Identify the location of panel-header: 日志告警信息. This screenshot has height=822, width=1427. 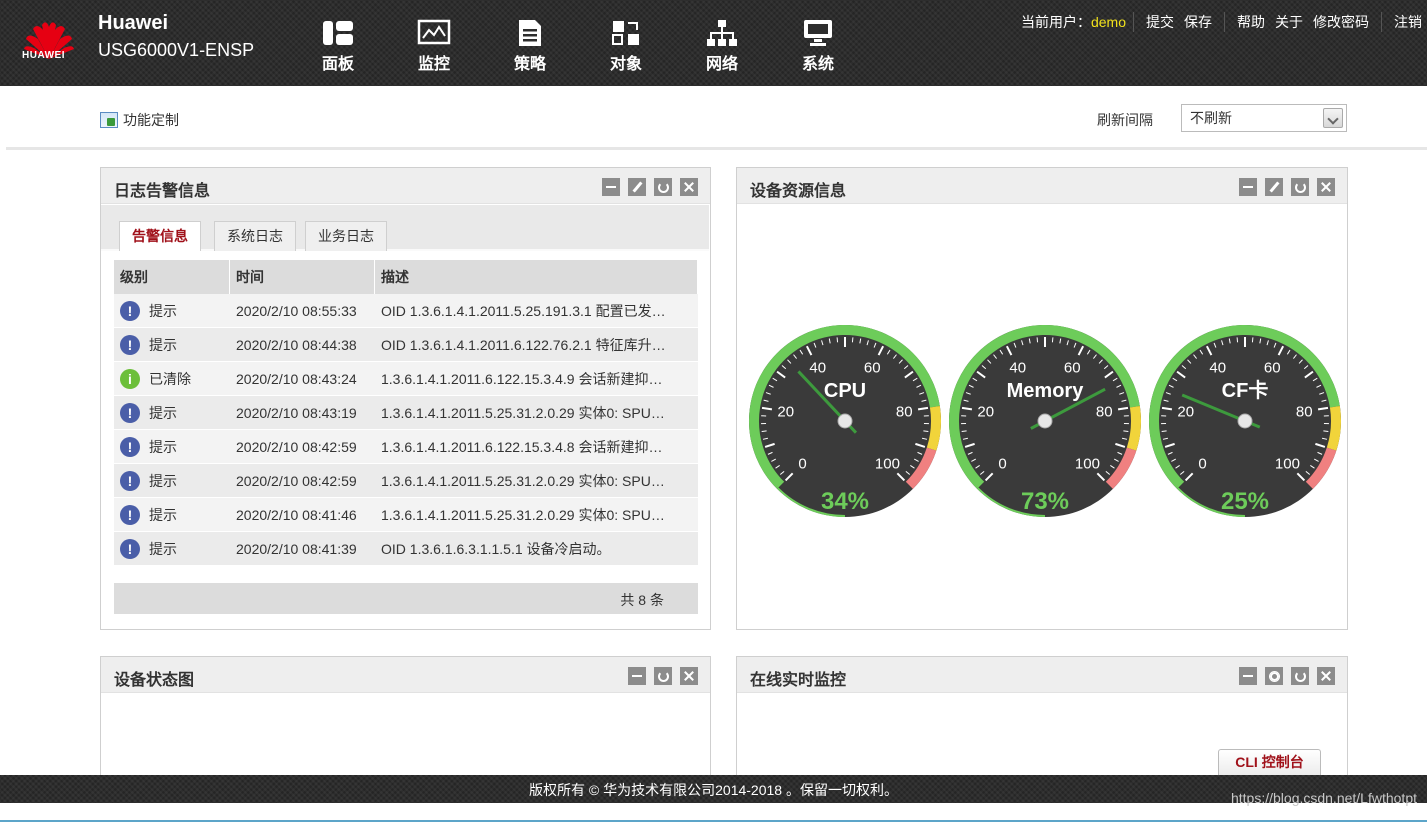
(405, 186).